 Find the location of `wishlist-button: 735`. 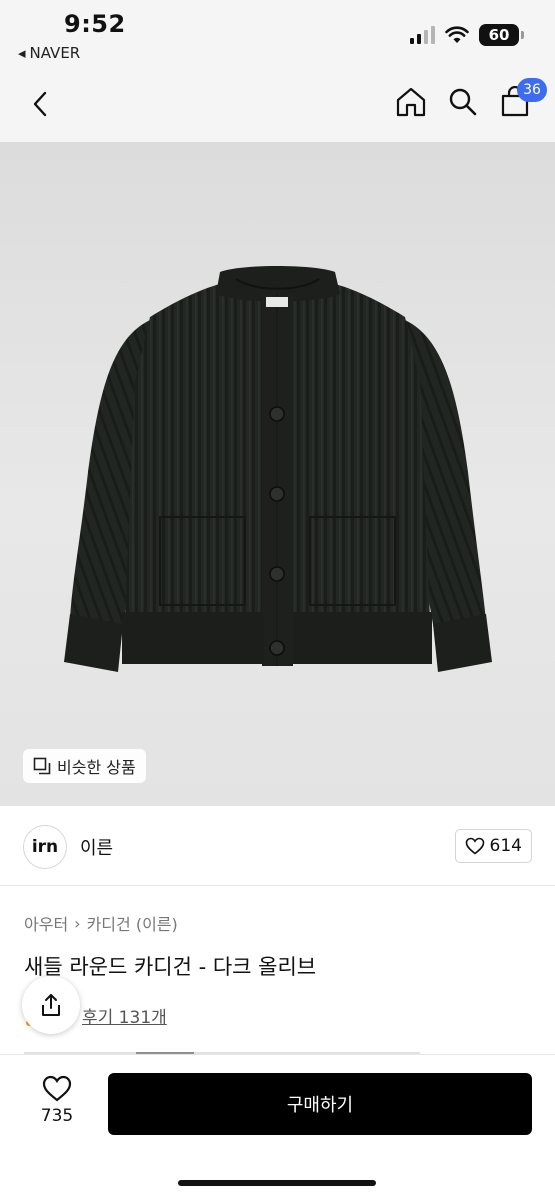

wishlist-button: 735 is located at coordinates (57, 1100).